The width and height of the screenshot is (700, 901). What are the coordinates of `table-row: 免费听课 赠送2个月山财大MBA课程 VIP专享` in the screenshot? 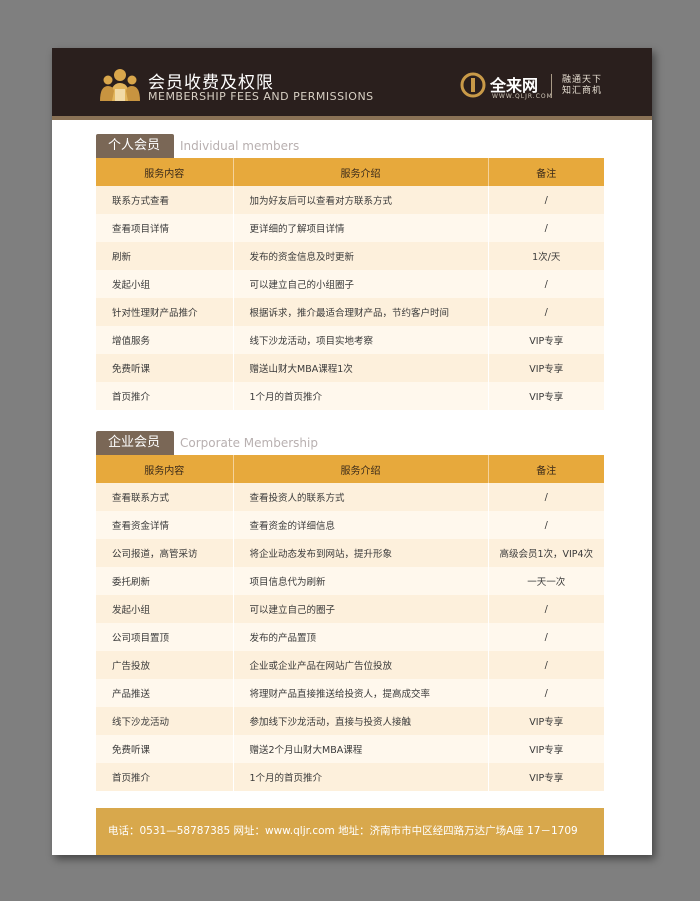 It's located at (350, 749).